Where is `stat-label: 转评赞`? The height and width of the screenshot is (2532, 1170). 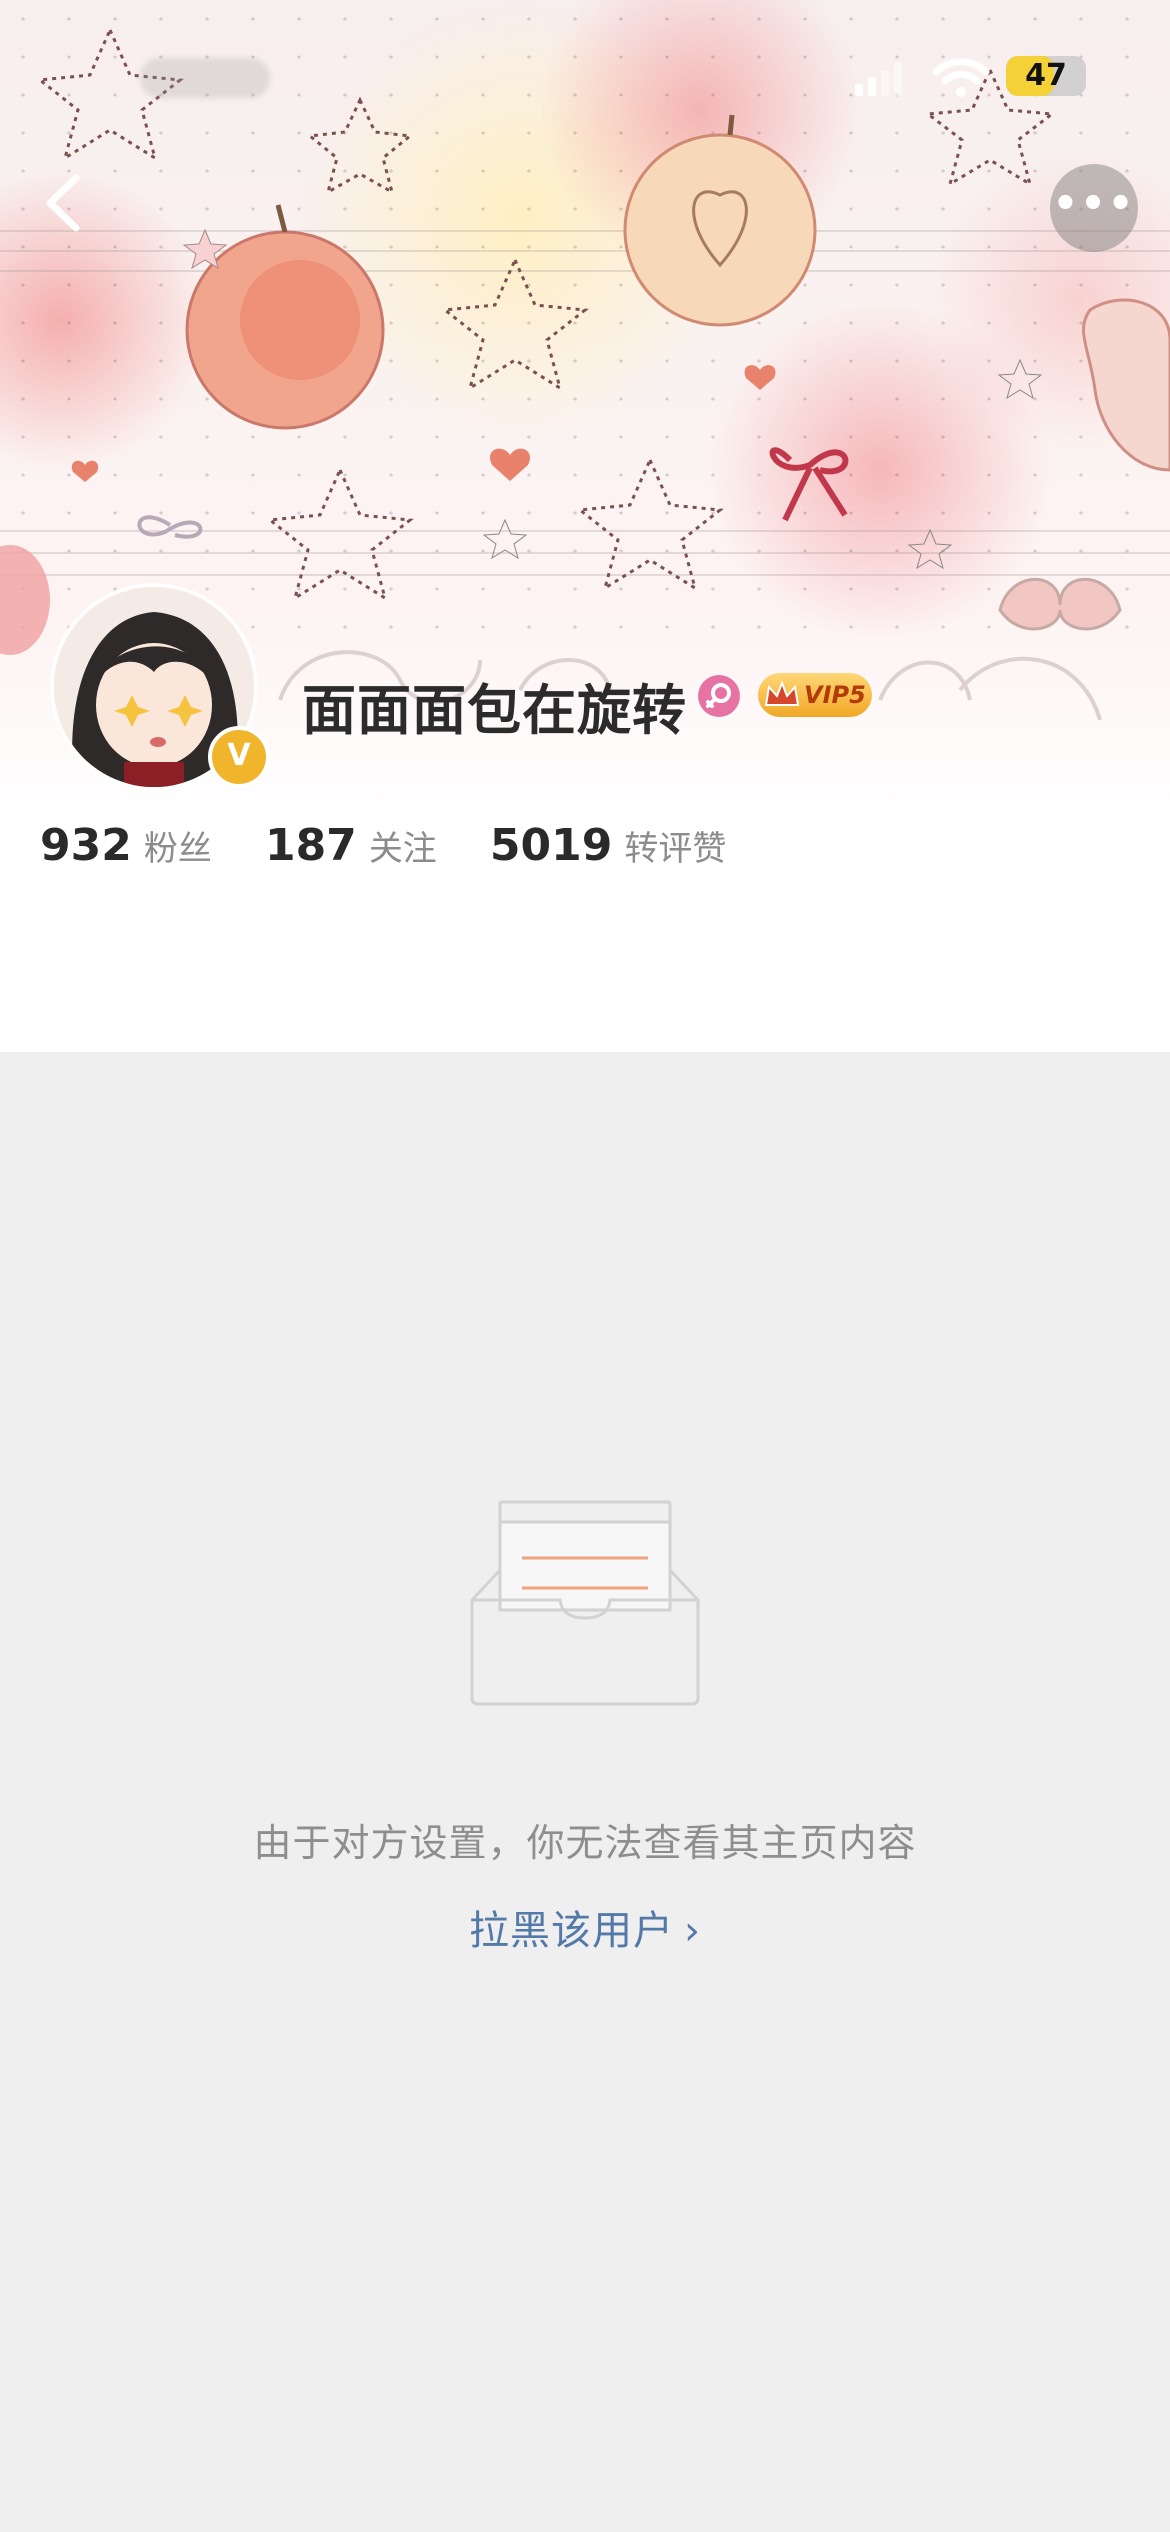
stat-label: 转评赞 is located at coordinates (675, 849).